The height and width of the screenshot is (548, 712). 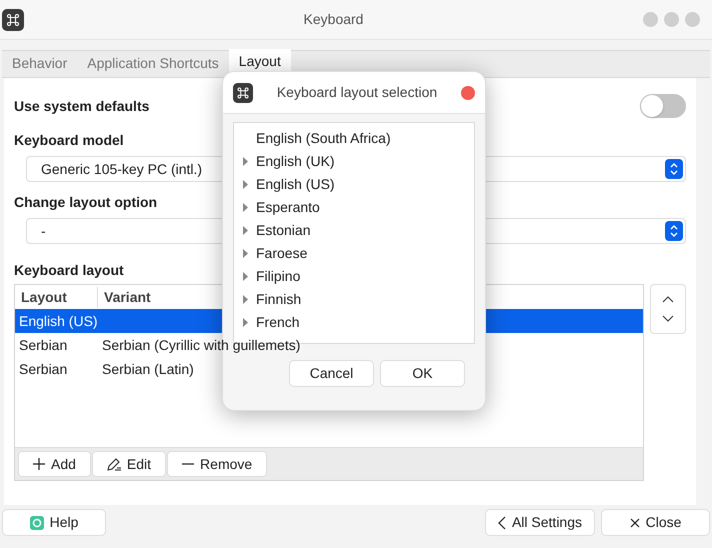 What do you see at coordinates (127, 297) in the screenshot?
I see `column-header: Variant` at bounding box center [127, 297].